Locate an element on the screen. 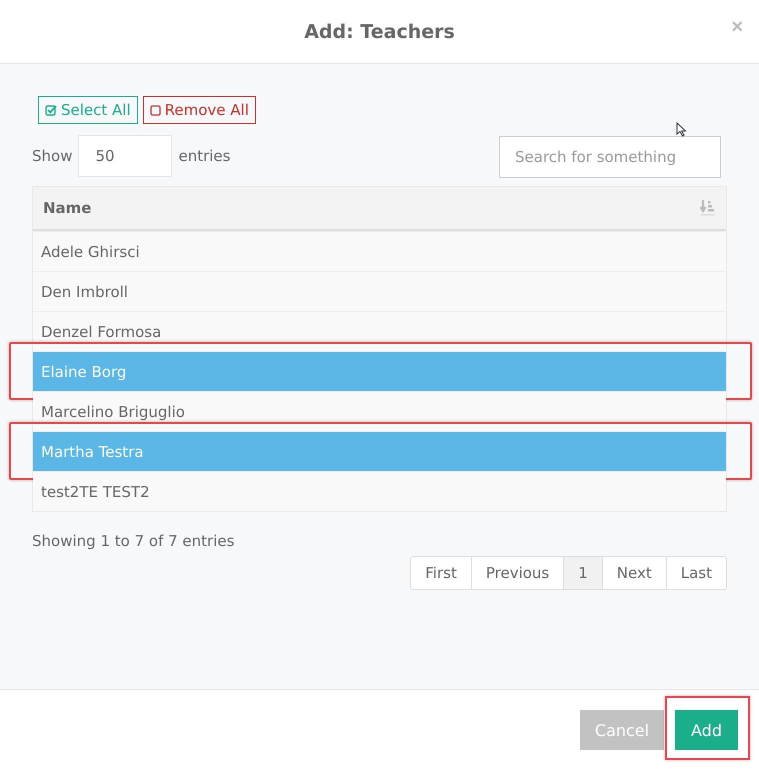 This screenshot has width=759, height=770. page-button: Previous is located at coordinates (518, 573).